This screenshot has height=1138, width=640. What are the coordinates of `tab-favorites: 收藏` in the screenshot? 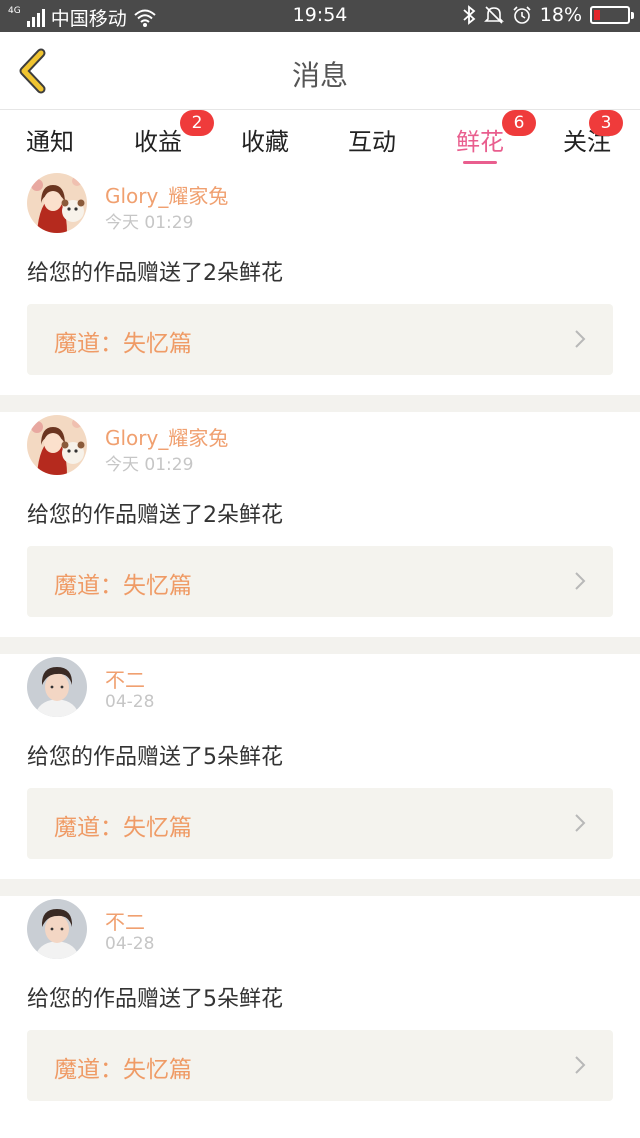 It's located at (265, 142).